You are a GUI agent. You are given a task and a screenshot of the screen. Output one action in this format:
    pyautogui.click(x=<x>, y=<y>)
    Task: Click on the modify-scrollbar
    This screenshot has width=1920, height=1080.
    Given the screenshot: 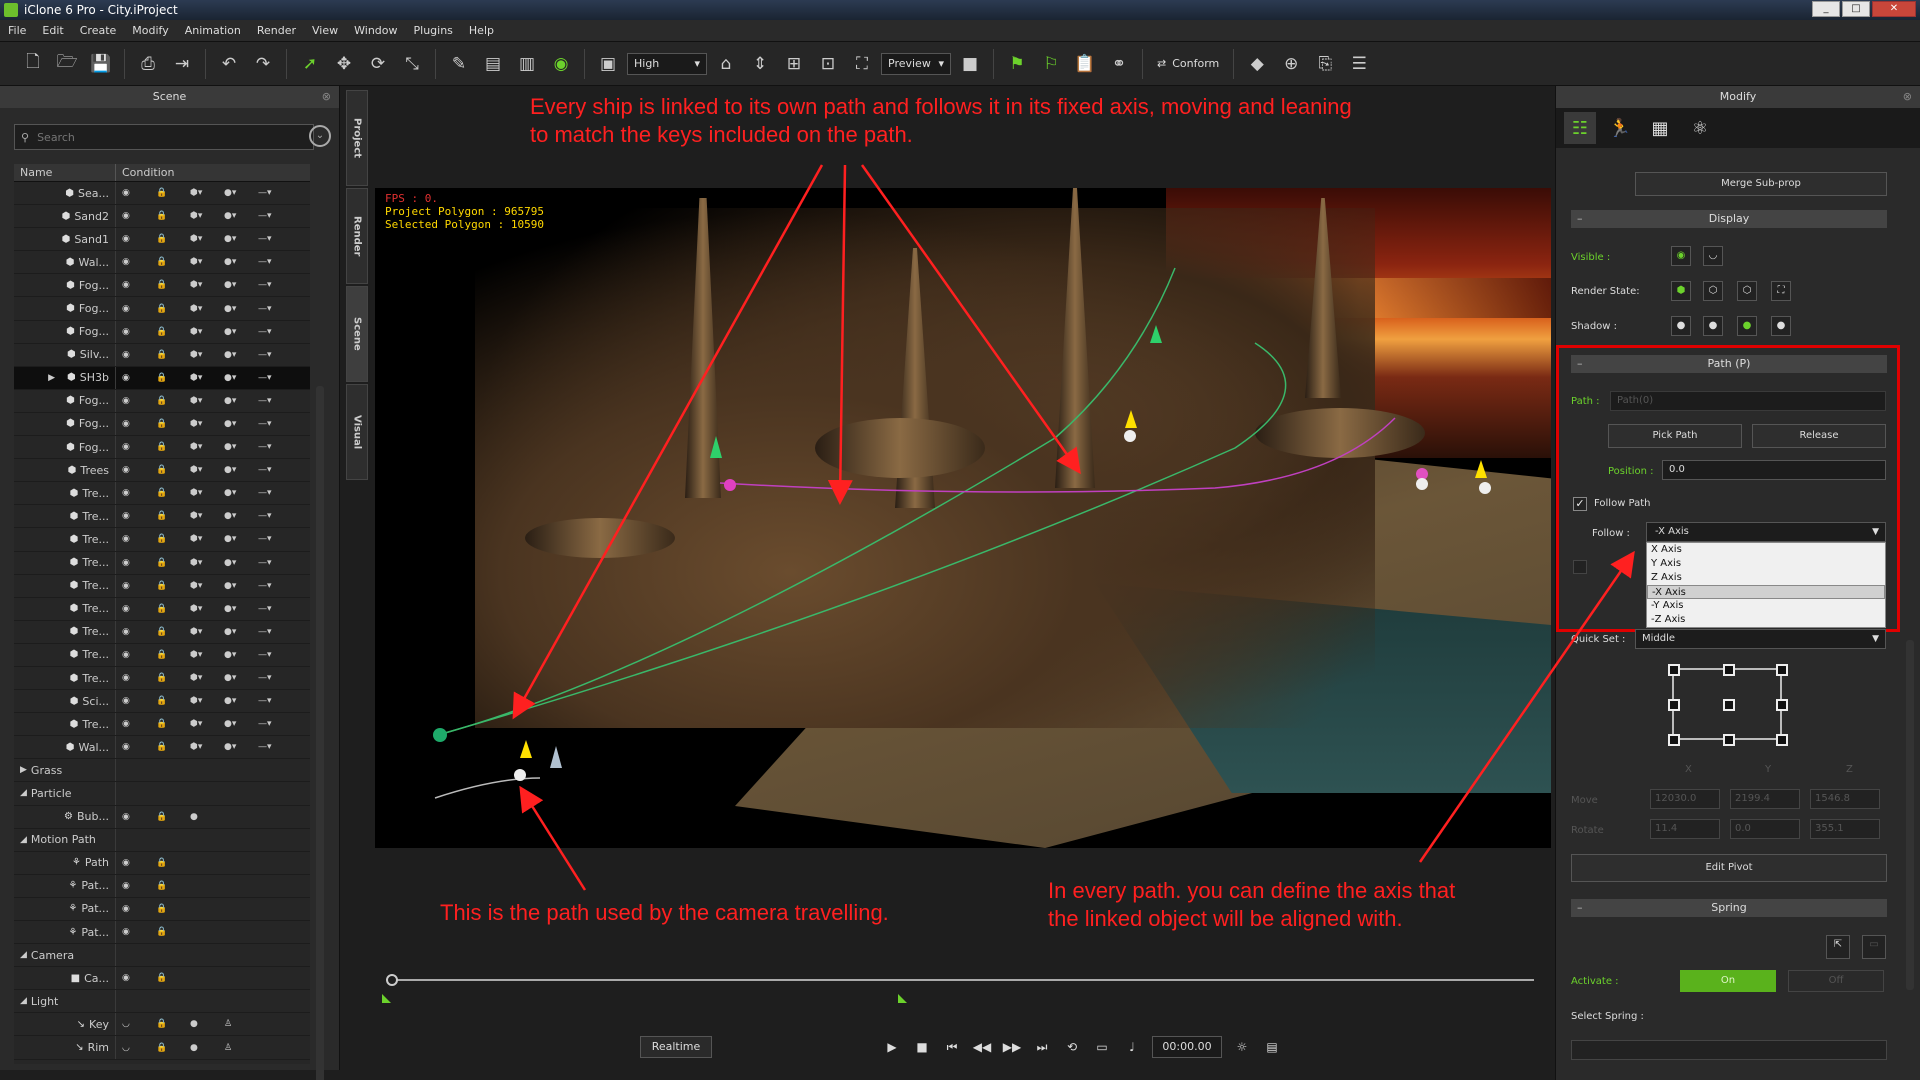 What is the action you would take?
    pyautogui.click(x=1910, y=815)
    